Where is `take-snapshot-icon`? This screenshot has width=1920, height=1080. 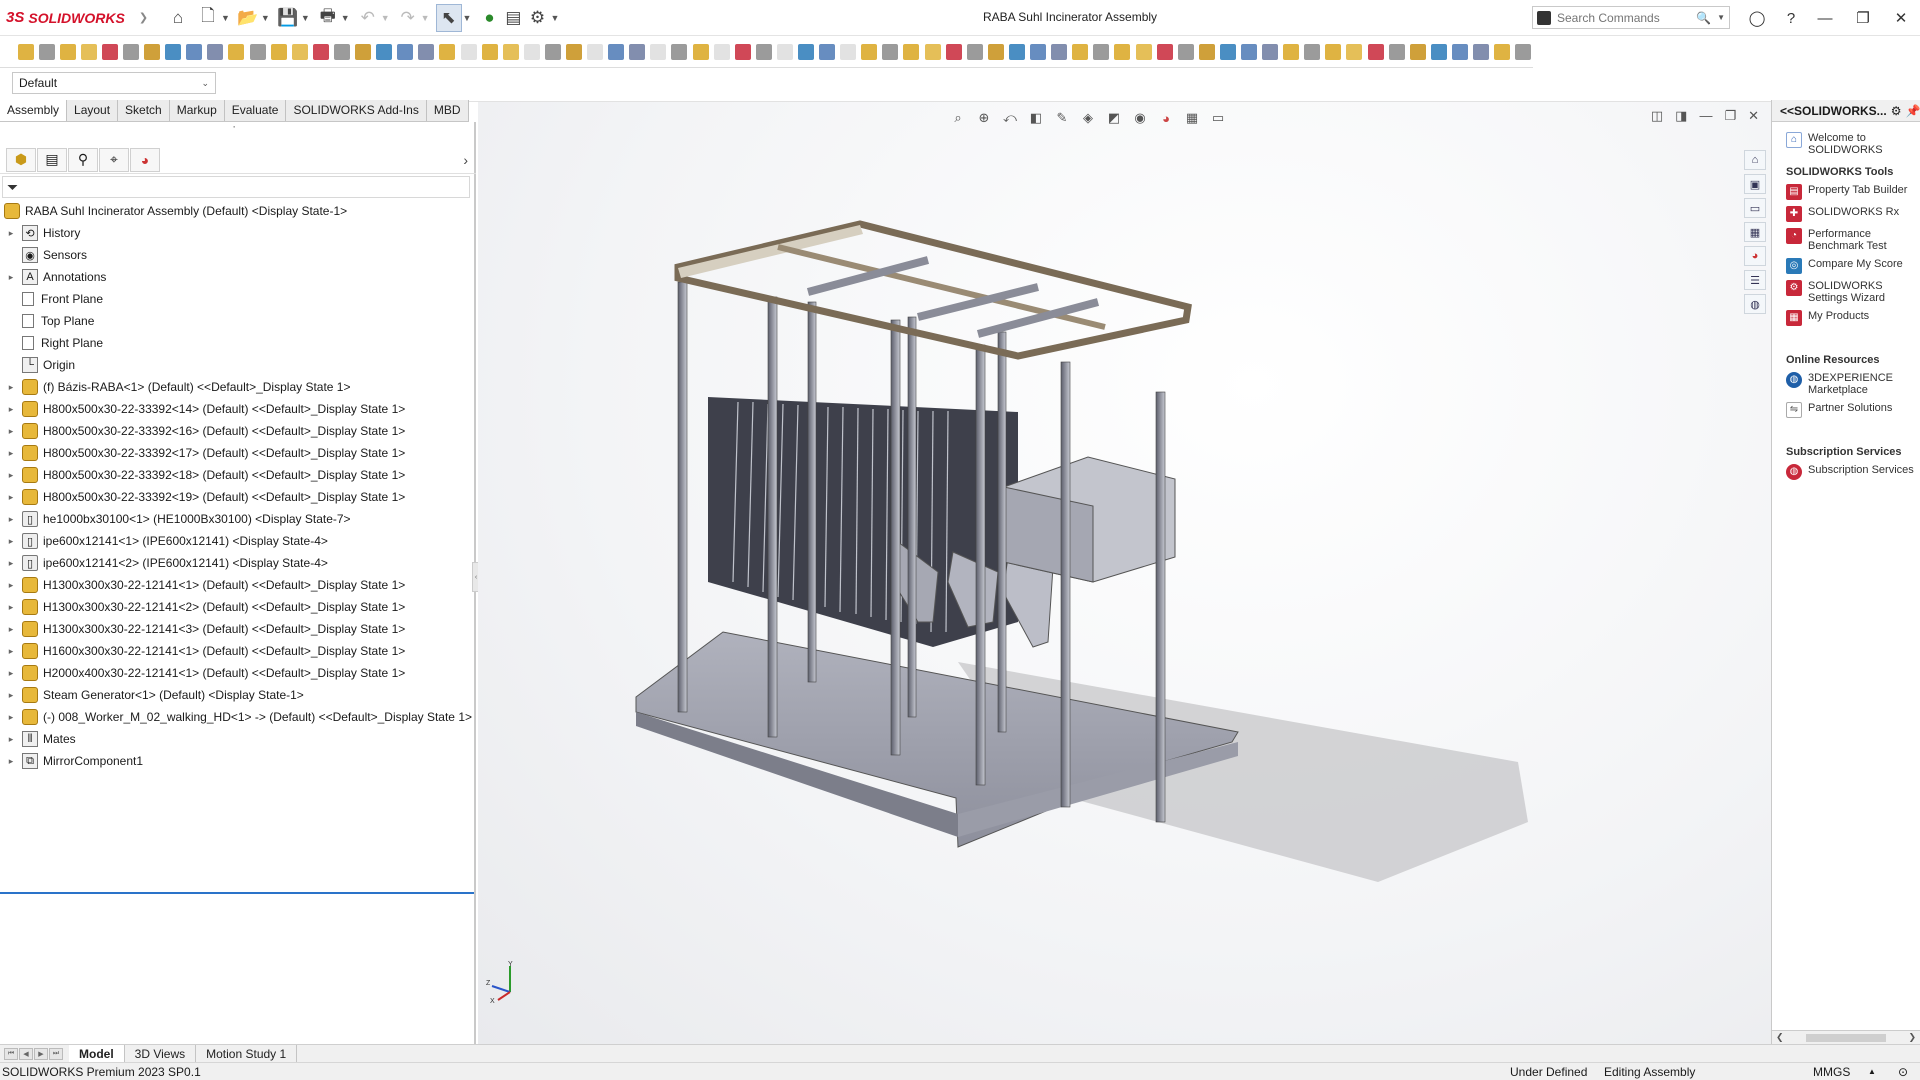
take-snapshot-icon is located at coordinates (299, 52).